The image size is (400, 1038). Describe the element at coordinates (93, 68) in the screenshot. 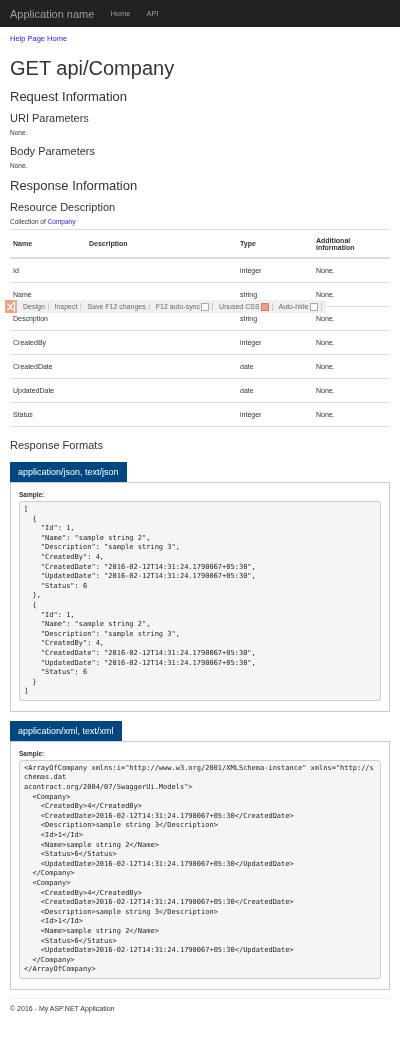

I see `page-title: GET api/Company` at that location.